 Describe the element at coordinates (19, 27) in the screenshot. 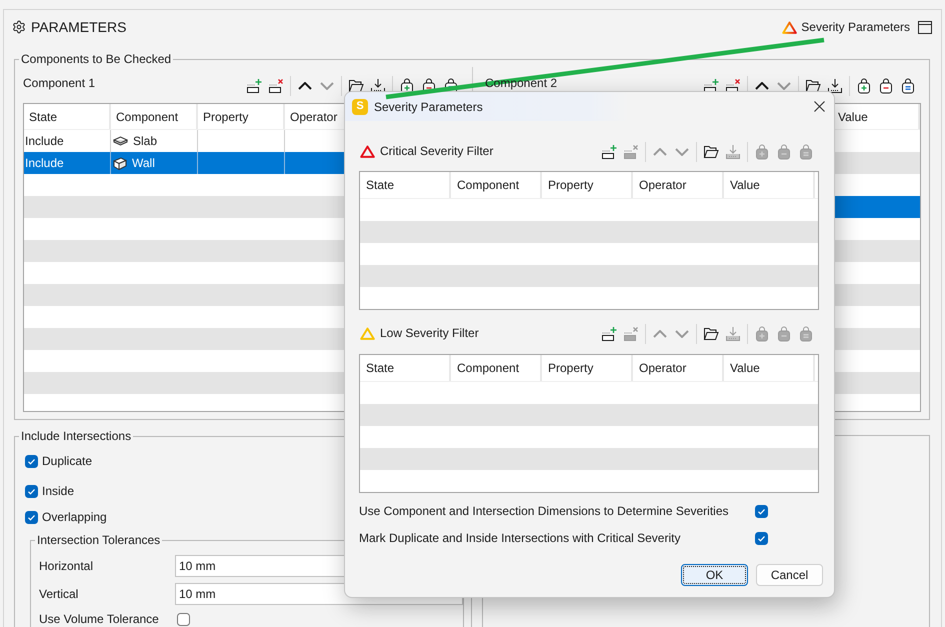

I see `settings-icon` at that location.